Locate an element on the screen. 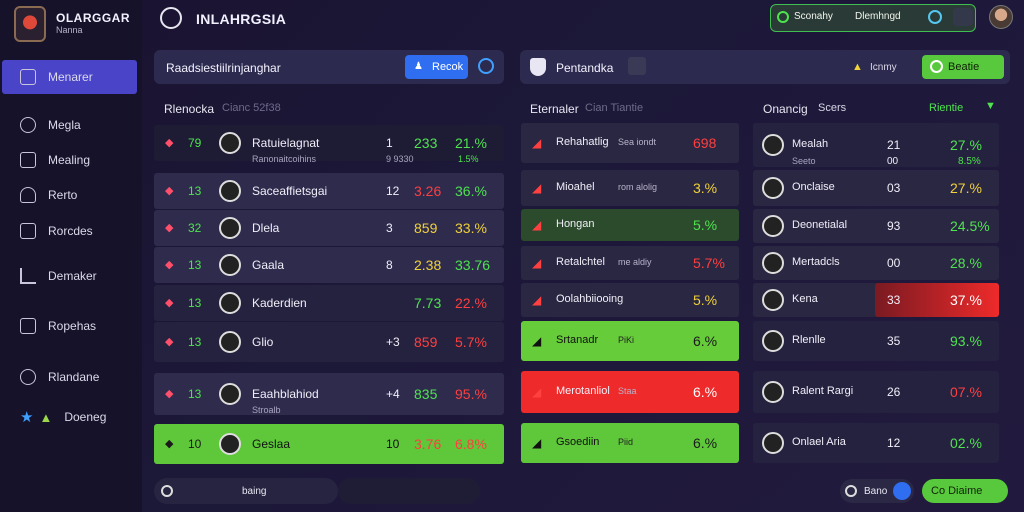 This screenshot has height=512, width=1024. warning-label: Icnmy is located at coordinates (883, 67).